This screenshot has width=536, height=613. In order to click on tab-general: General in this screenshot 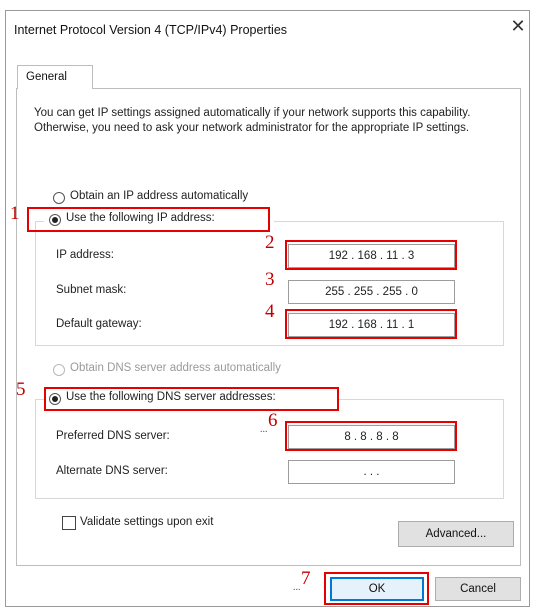, I will do `click(55, 77)`.